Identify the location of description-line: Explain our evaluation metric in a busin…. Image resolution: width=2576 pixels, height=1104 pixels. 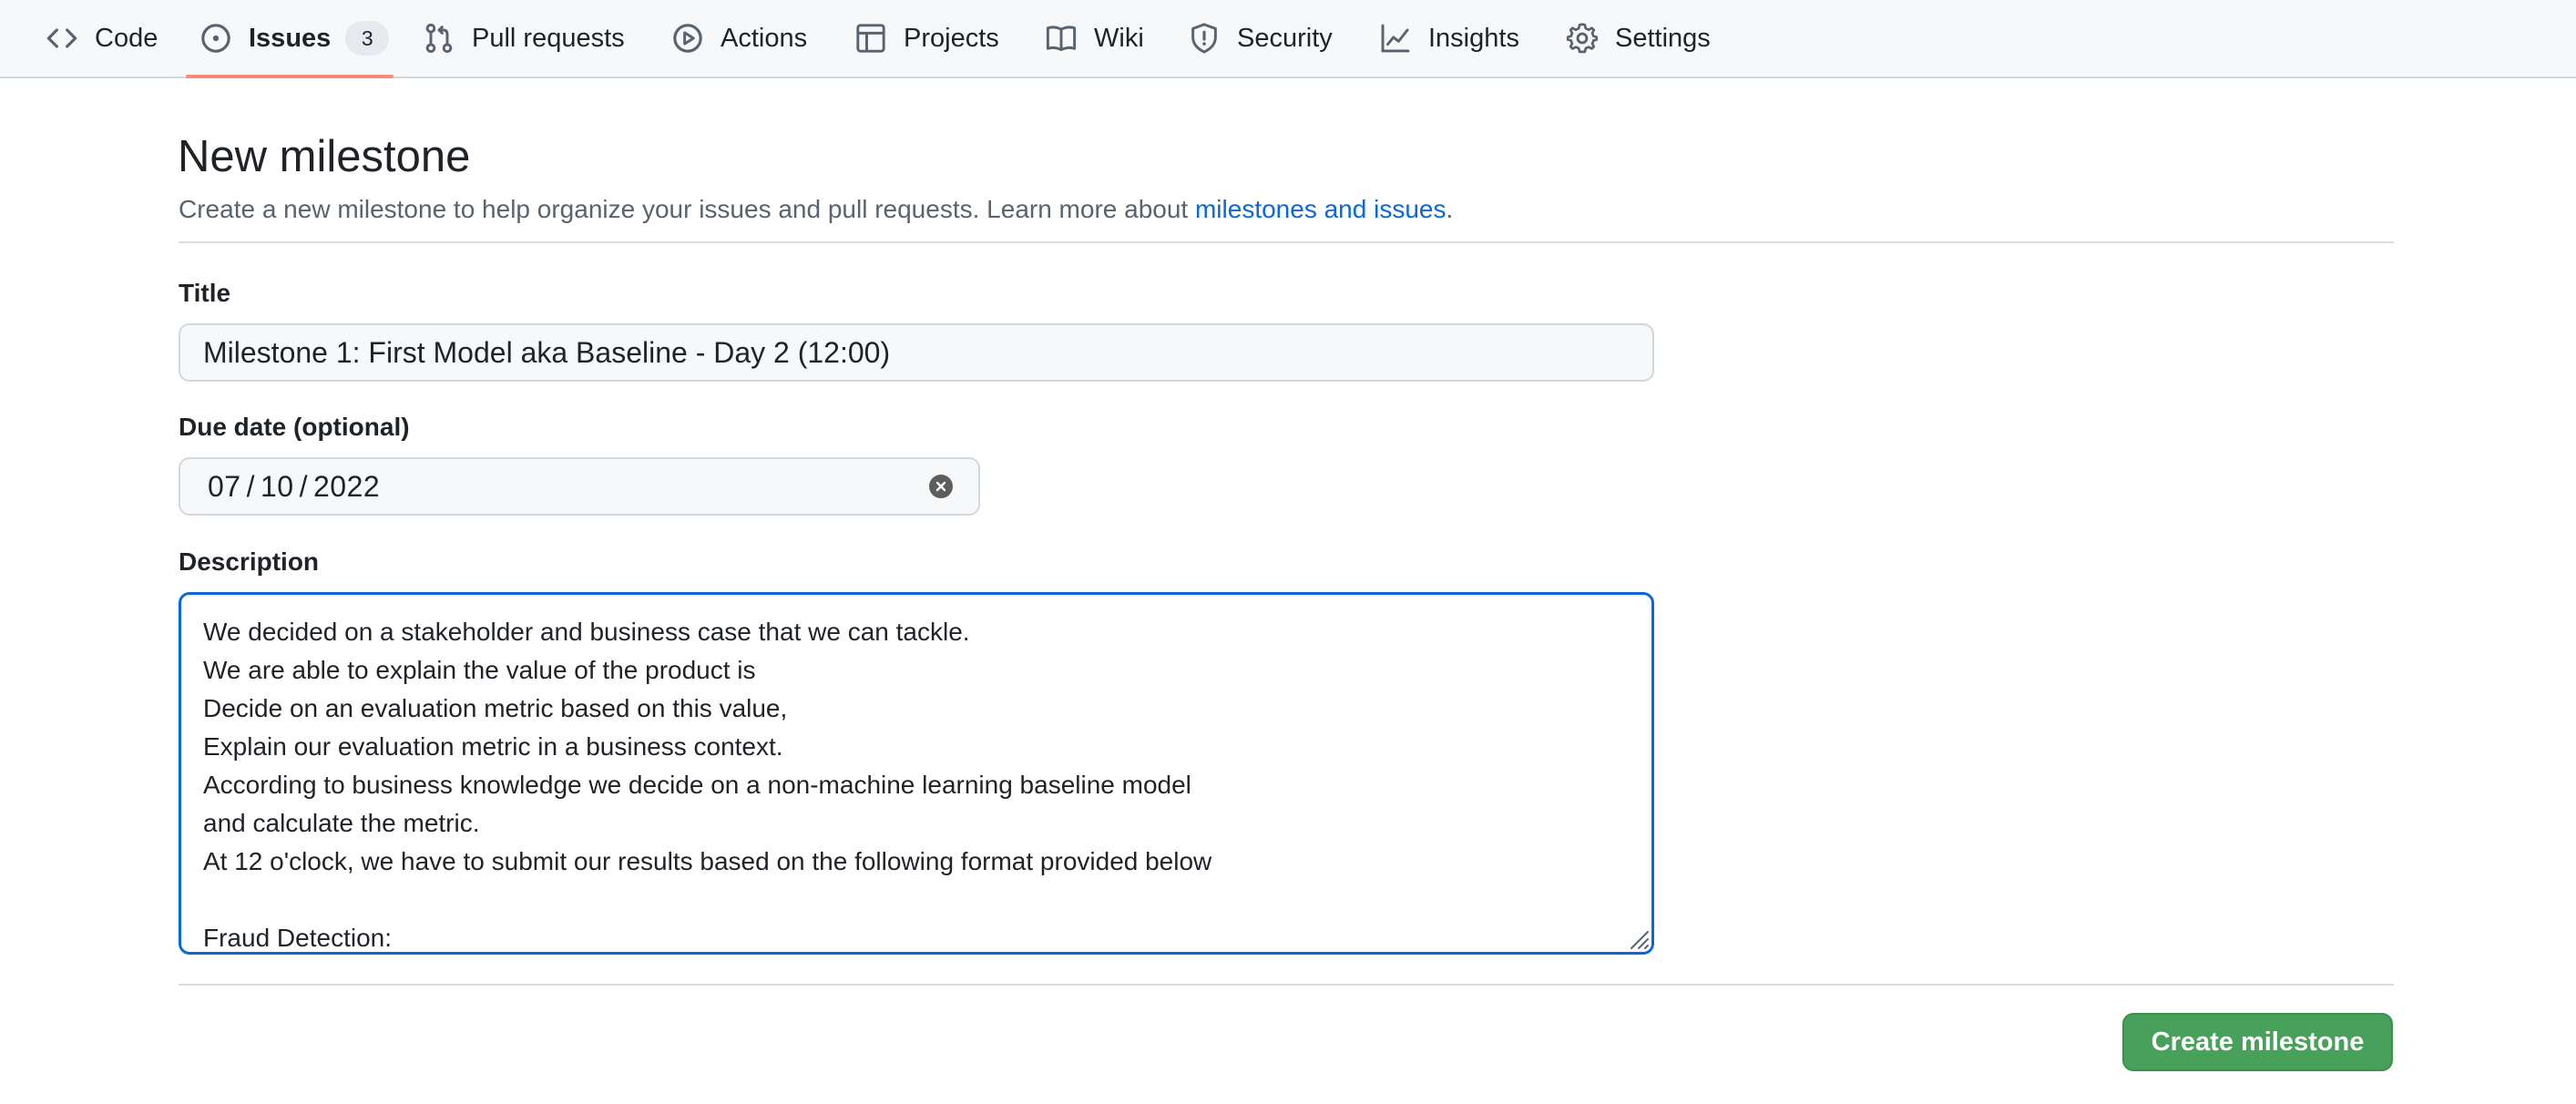
(493, 746).